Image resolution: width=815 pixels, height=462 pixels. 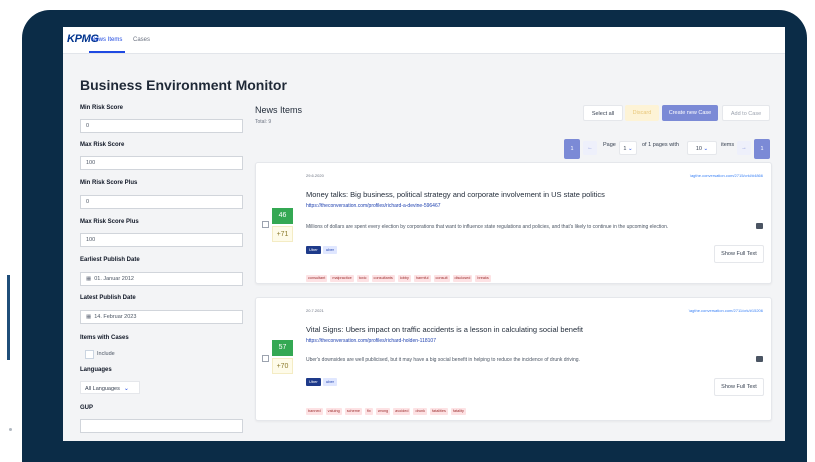 I want to click on keyword-tag: malpractice, so click(x=342, y=278).